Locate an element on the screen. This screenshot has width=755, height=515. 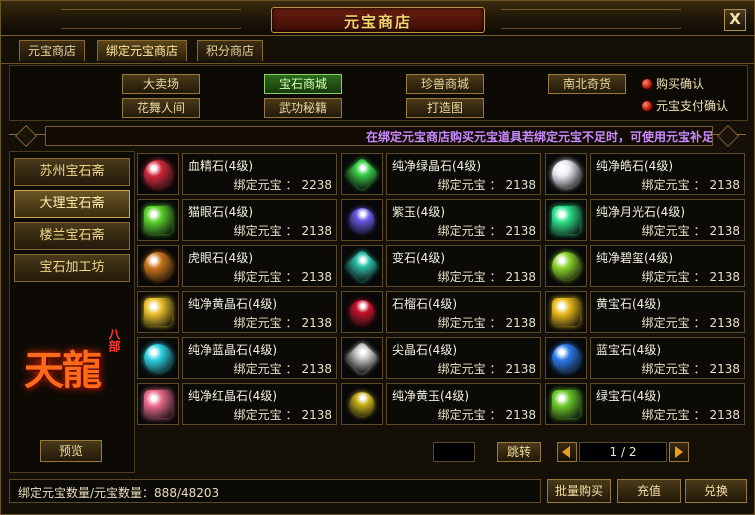
shop-item: 纯净月光石(4级) 绑定元宝 ： 2138 is located at coordinates (645, 220).